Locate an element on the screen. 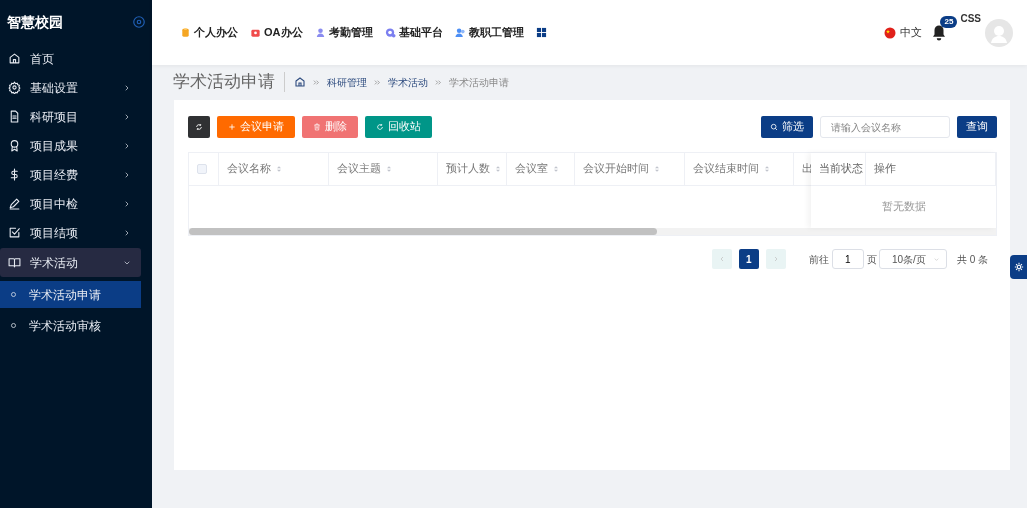 The width and height of the screenshot is (1027, 508). submenu-item: 学术活动审核 is located at coordinates (70, 325).